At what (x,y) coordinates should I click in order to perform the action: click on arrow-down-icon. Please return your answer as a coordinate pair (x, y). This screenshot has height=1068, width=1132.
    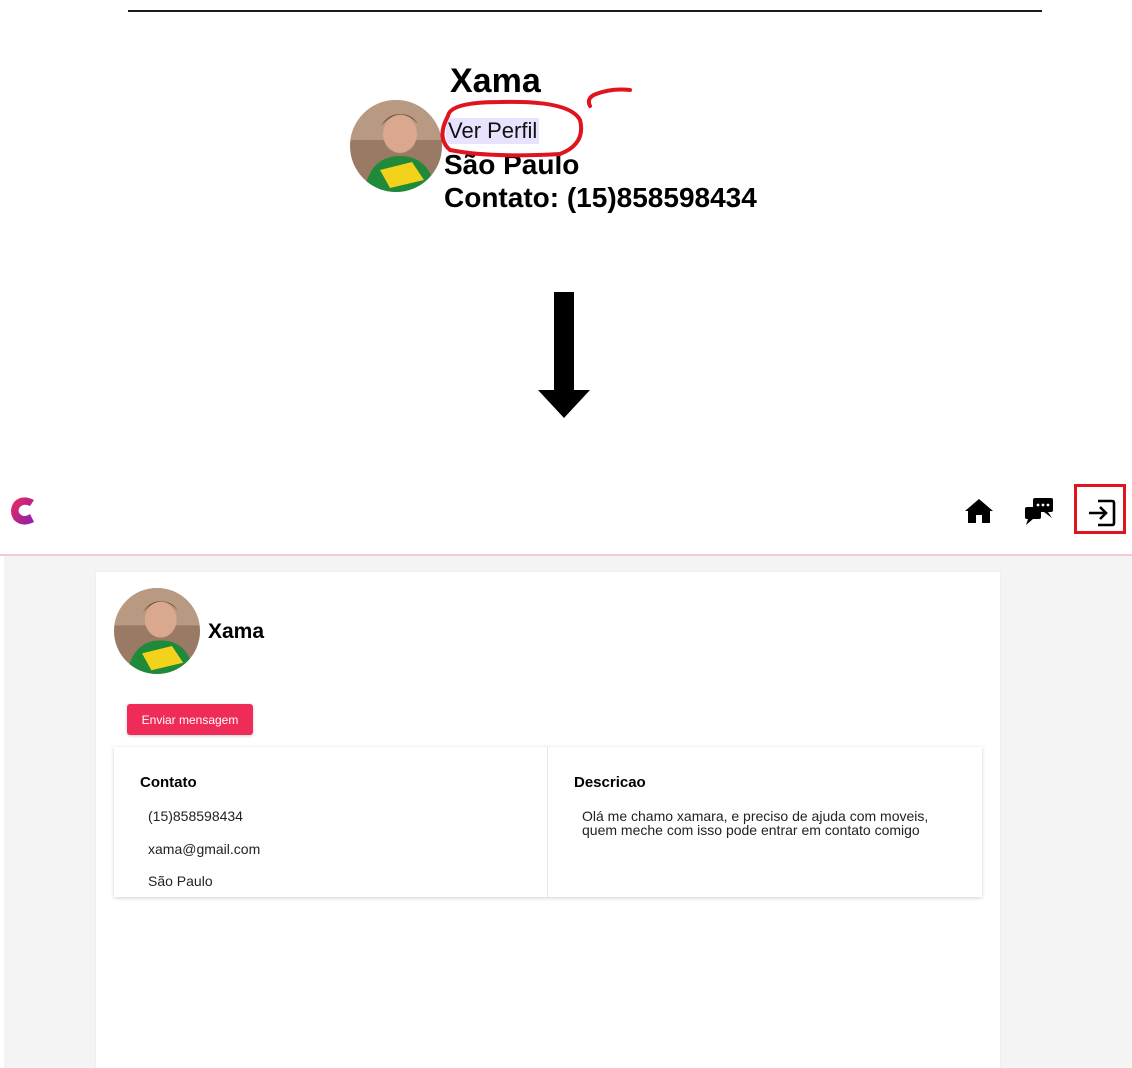
    Looking at the image, I should click on (564, 355).